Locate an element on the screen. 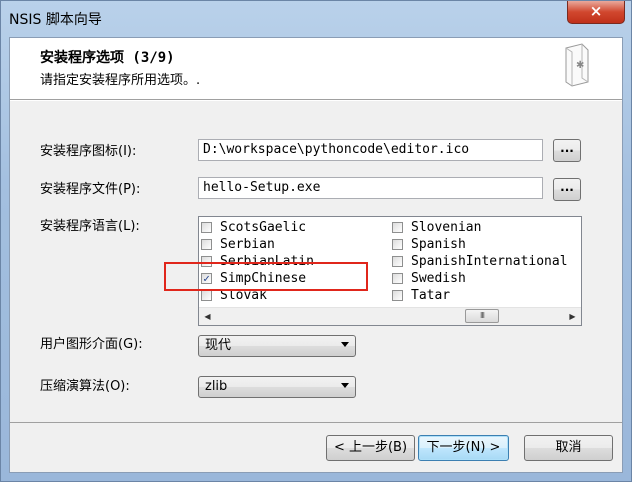 Image resolution: width=632 pixels, height=482 pixels. header-divider is located at coordinates (316, 100).